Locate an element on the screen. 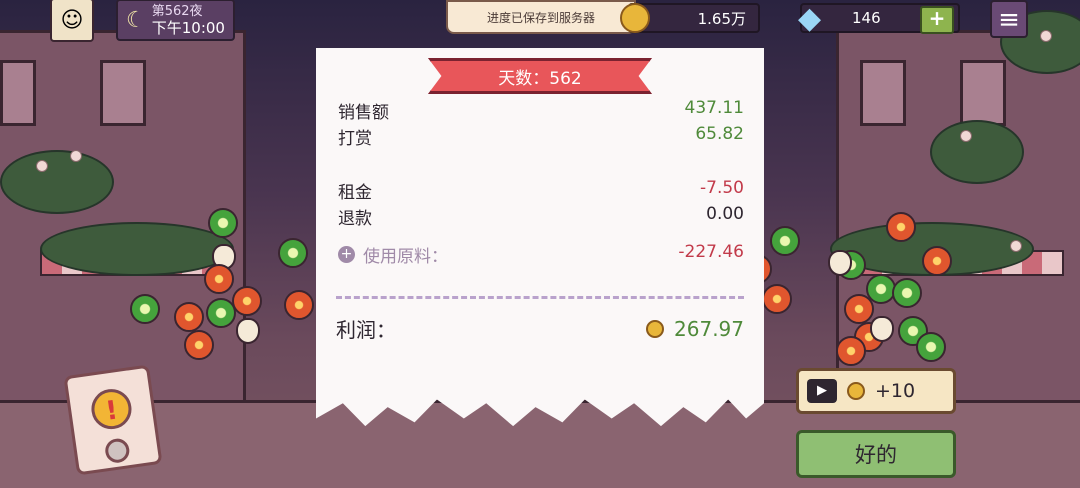 The width and height of the screenshot is (1080, 488). gem-balance: ◆ 146 + is located at coordinates (879, 18).